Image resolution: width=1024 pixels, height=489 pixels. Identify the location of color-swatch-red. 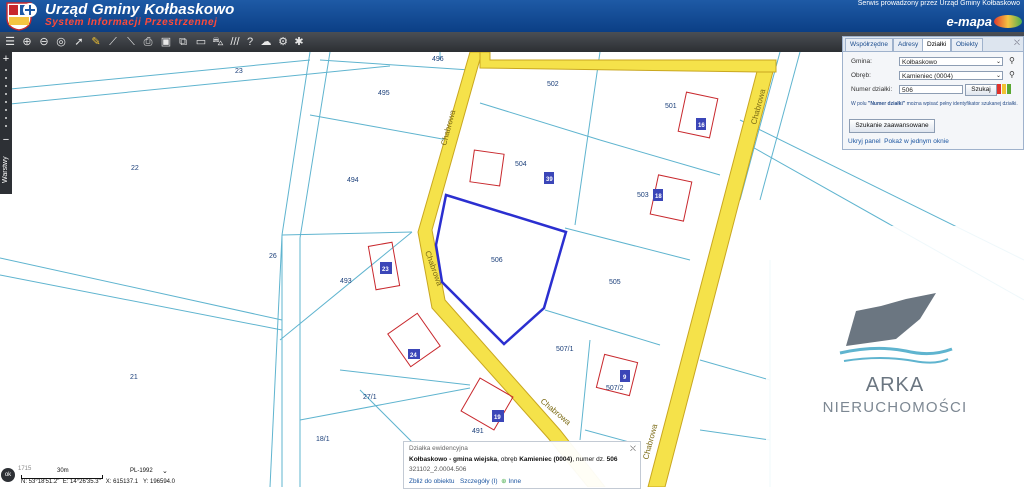
(999, 89).